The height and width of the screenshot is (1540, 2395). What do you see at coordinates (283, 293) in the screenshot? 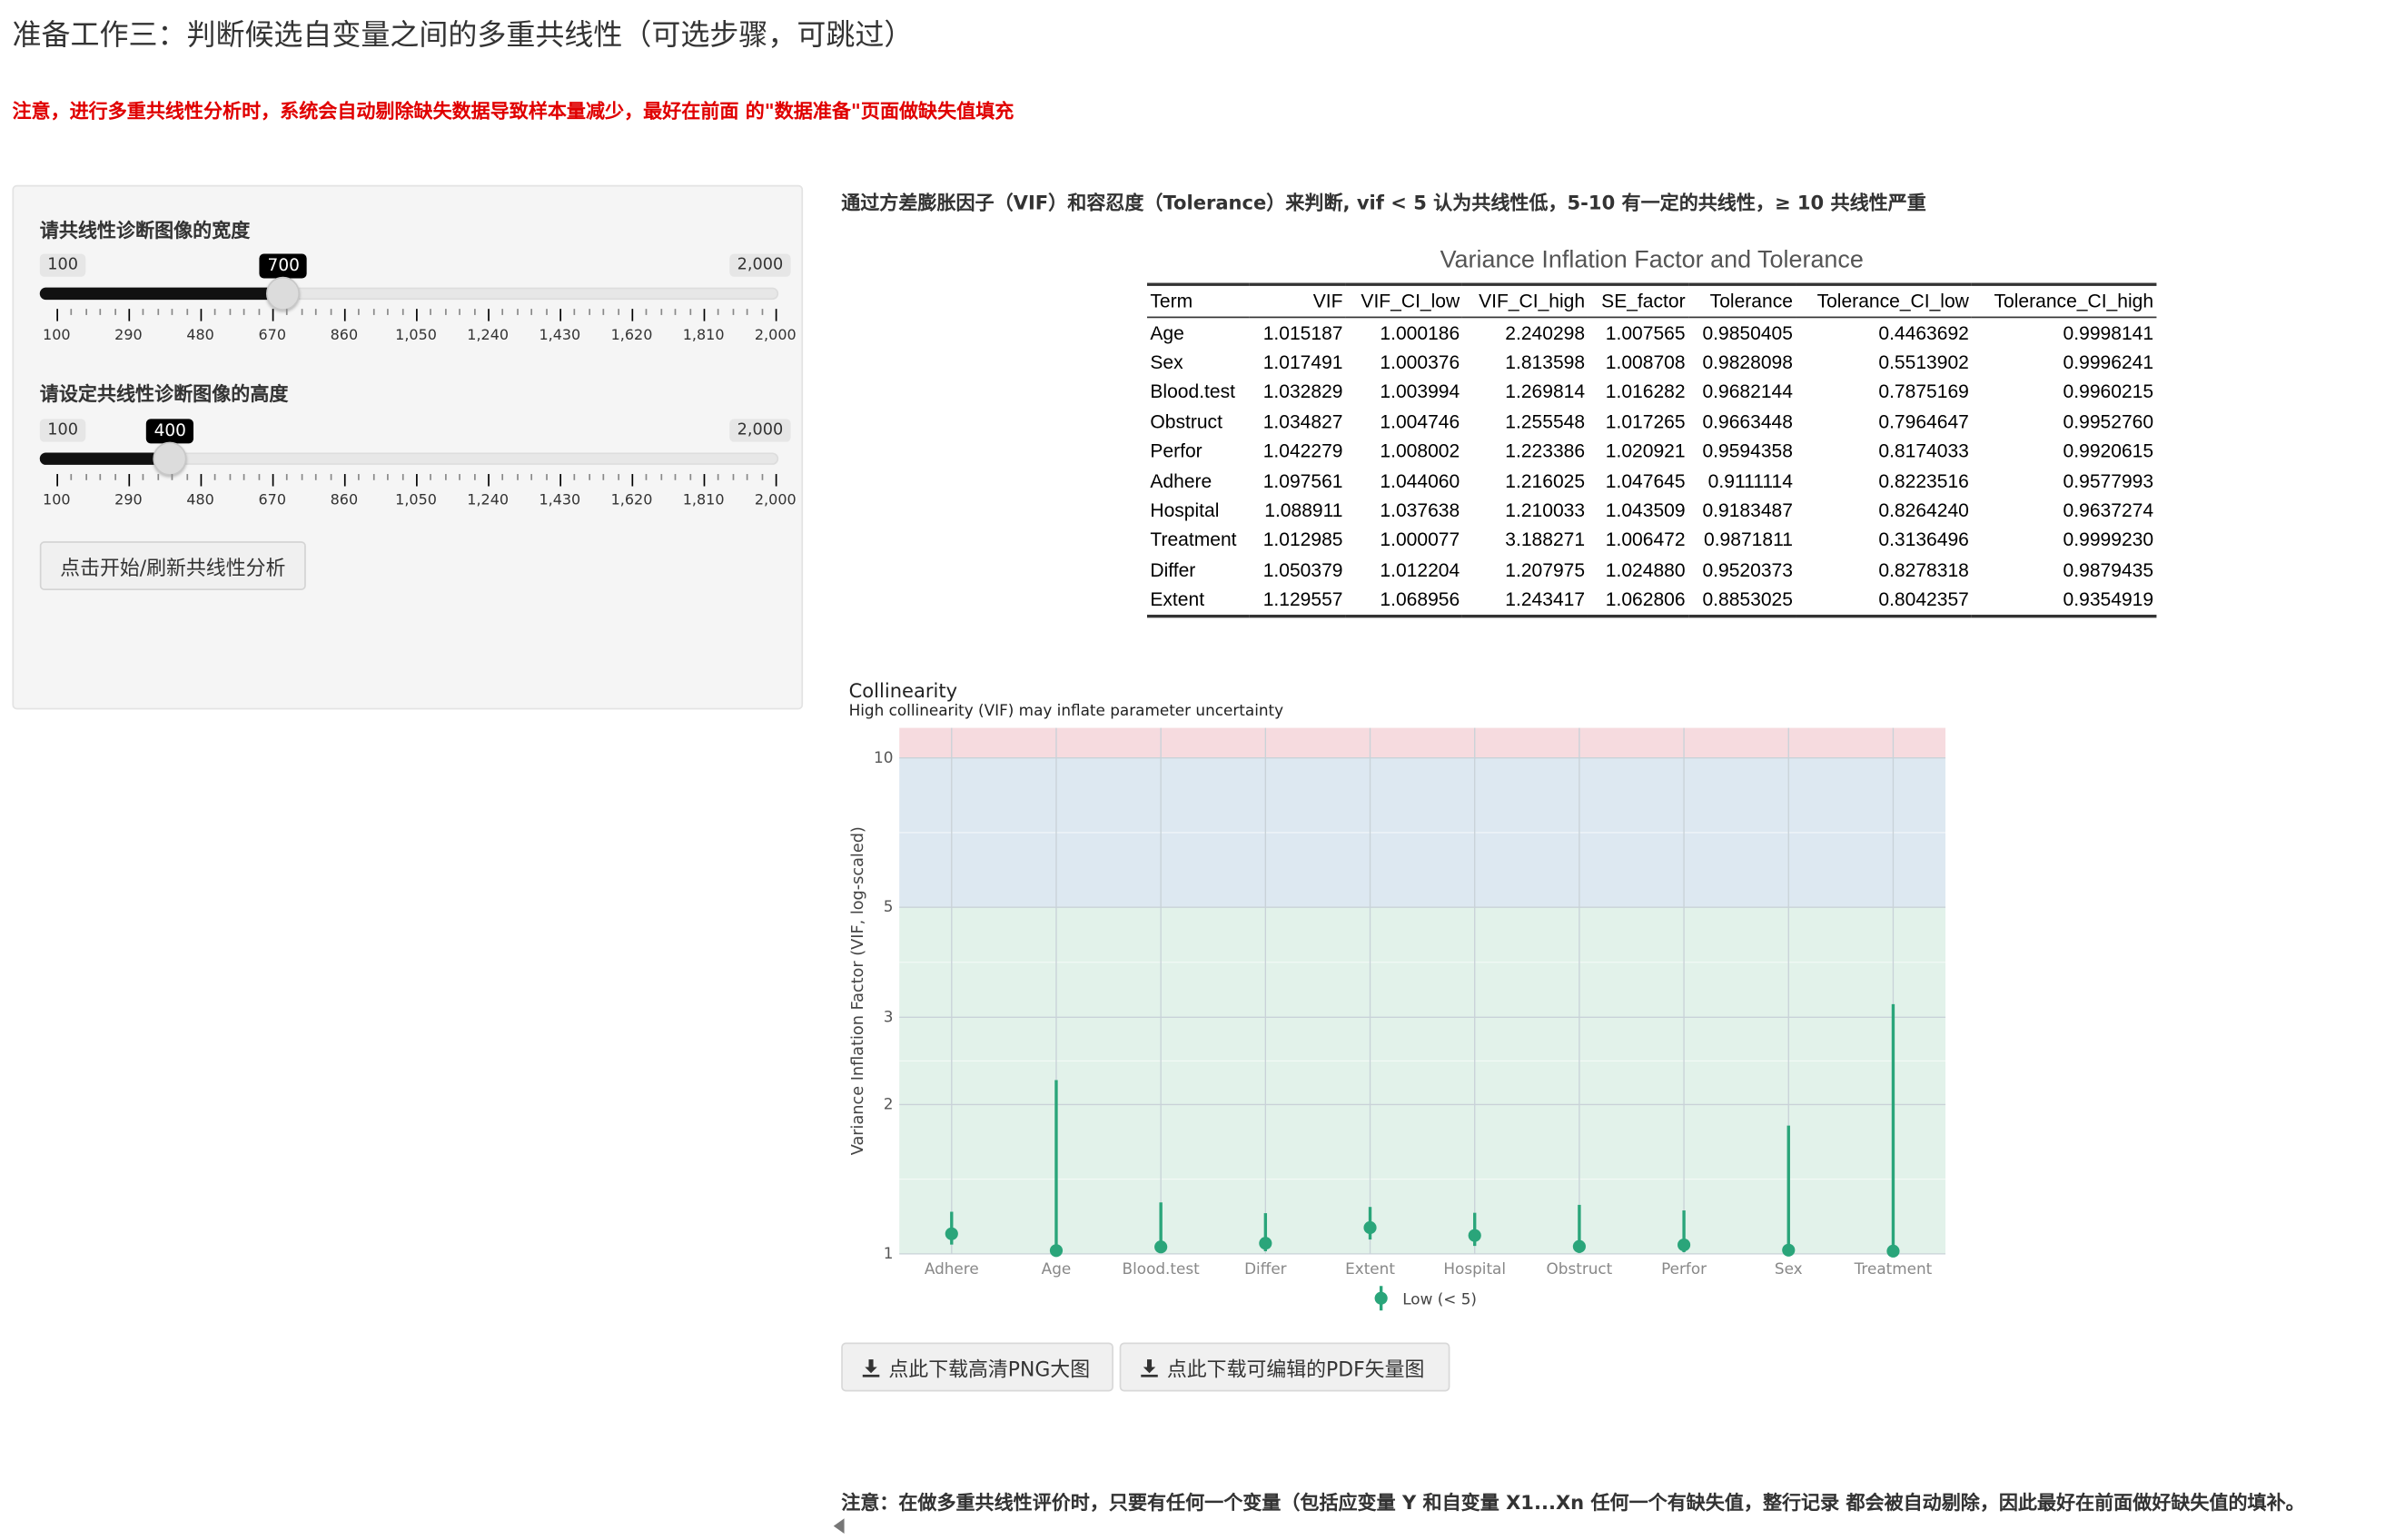
I see `width-slider-handle` at bounding box center [283, 293].